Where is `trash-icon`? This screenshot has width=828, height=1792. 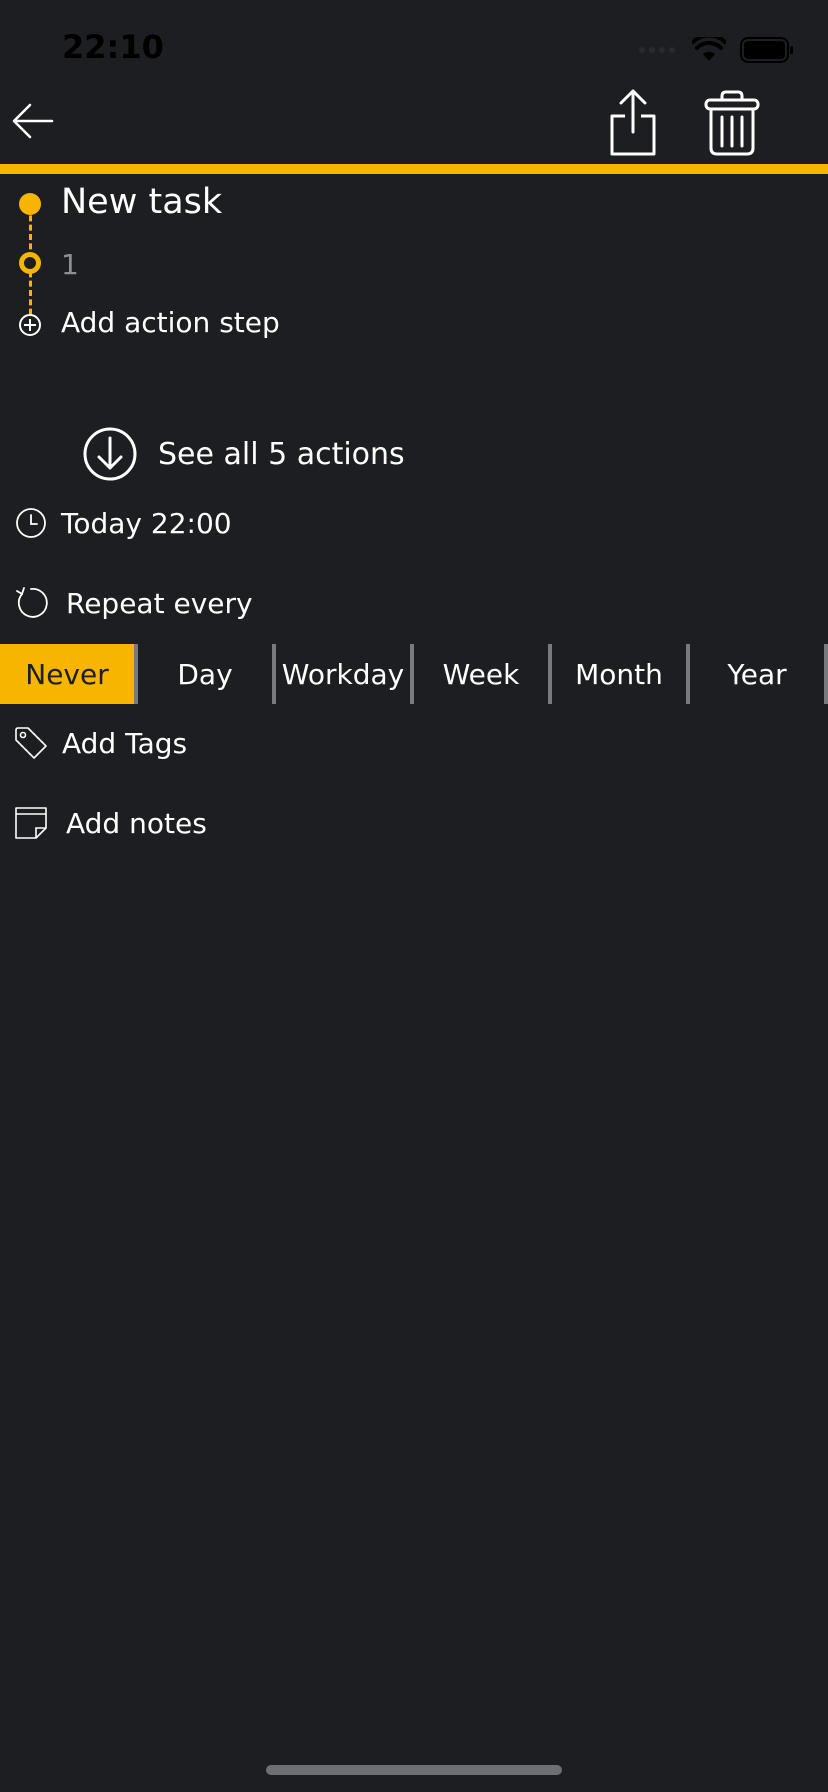 trash-icon is located at coordinates (732, 123).